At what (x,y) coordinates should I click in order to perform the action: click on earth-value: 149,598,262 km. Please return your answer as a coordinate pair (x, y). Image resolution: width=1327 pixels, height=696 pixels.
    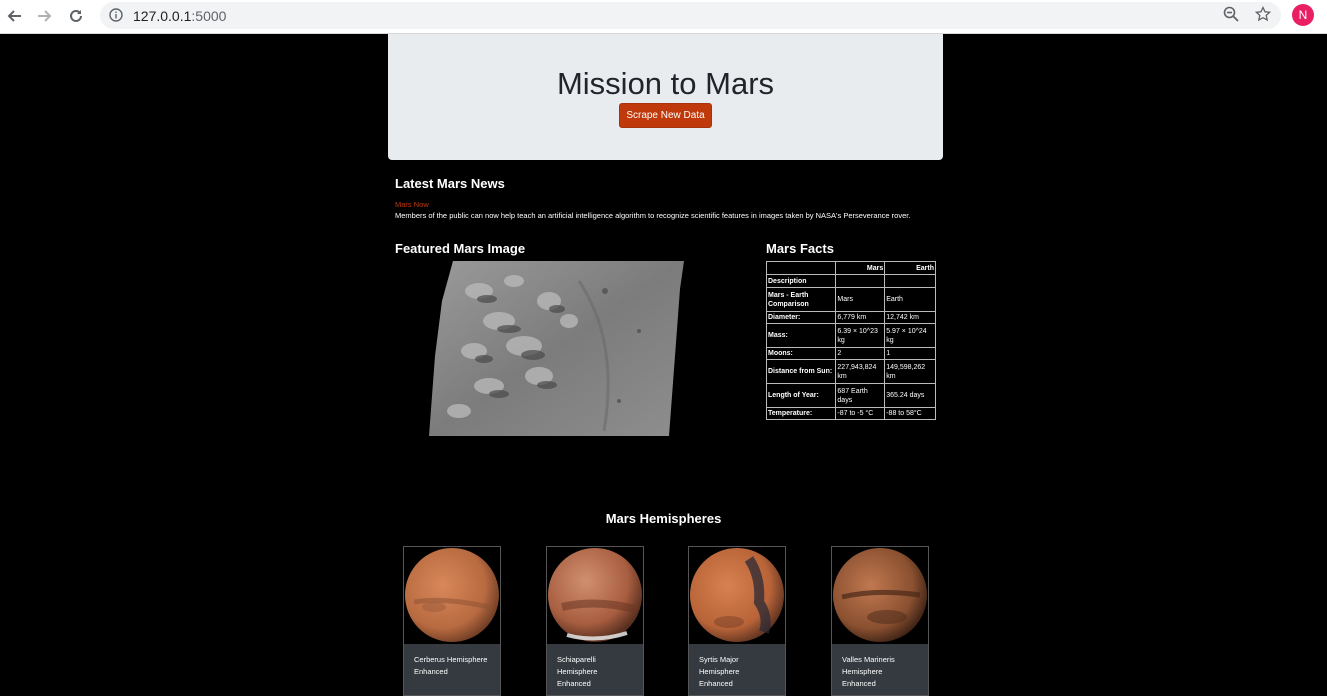
    Looking at the image, I should click on (910, 371).